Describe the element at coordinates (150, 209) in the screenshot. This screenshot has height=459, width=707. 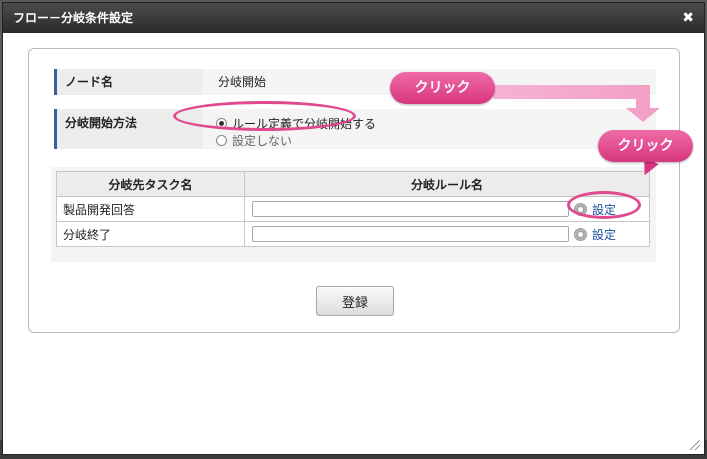
I see `task-name-cell: 製品開発回答` at that location.